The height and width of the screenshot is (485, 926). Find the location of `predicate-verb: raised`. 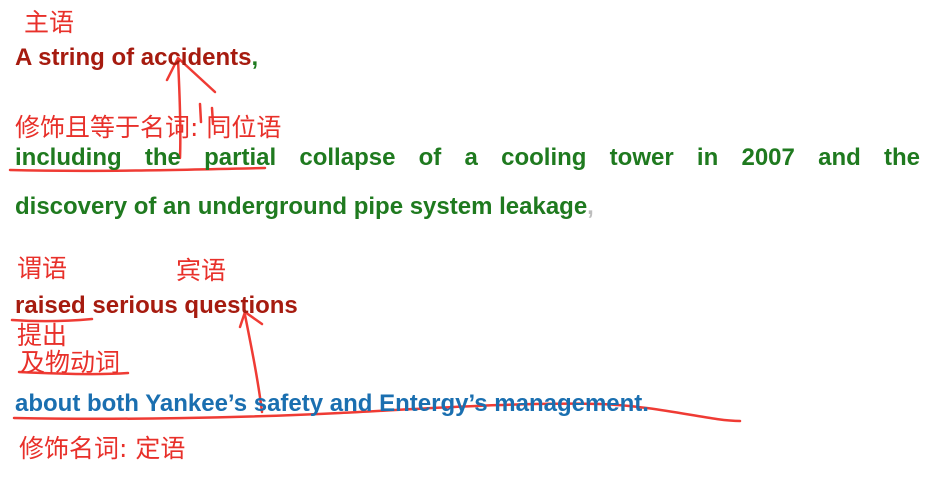

predicate-verb: raised is located at coordinates (50, 305).